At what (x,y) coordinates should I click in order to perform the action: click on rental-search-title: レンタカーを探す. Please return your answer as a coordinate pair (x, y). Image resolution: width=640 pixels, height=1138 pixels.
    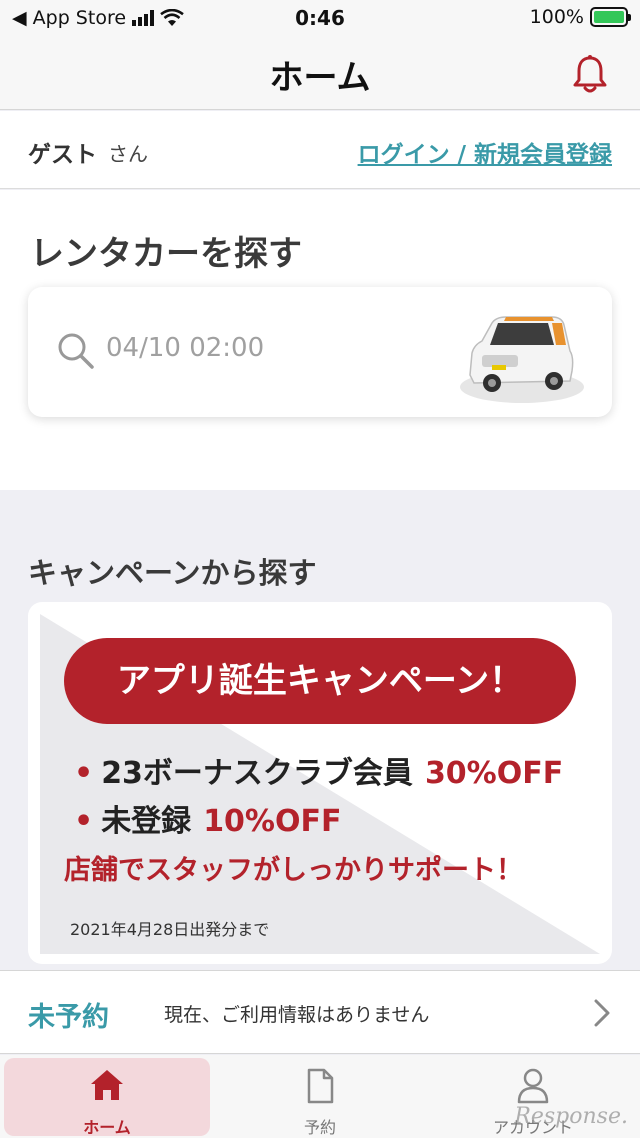
    Looking at the image, I should click on (166, 254).